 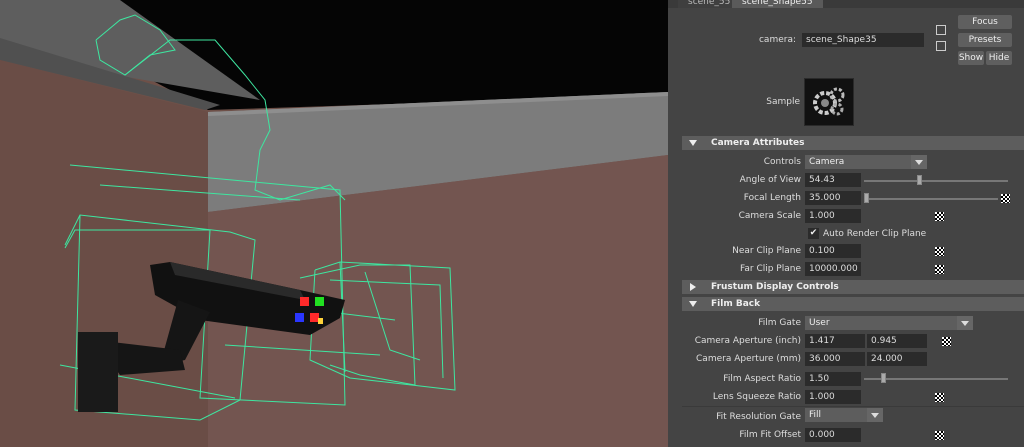 What do you see at coordinates (919, 180) in the screenshot?
I see `angle-of-view-slider-handle` at bounding box center [919, 180].